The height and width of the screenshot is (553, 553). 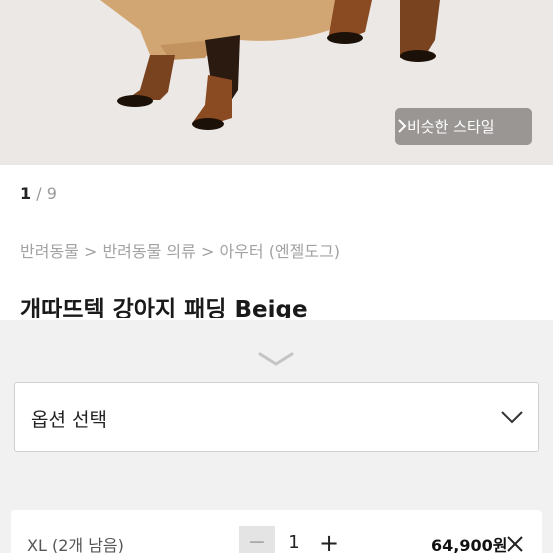 I want to click on pager-total: 9, so click(x=51, y=193).